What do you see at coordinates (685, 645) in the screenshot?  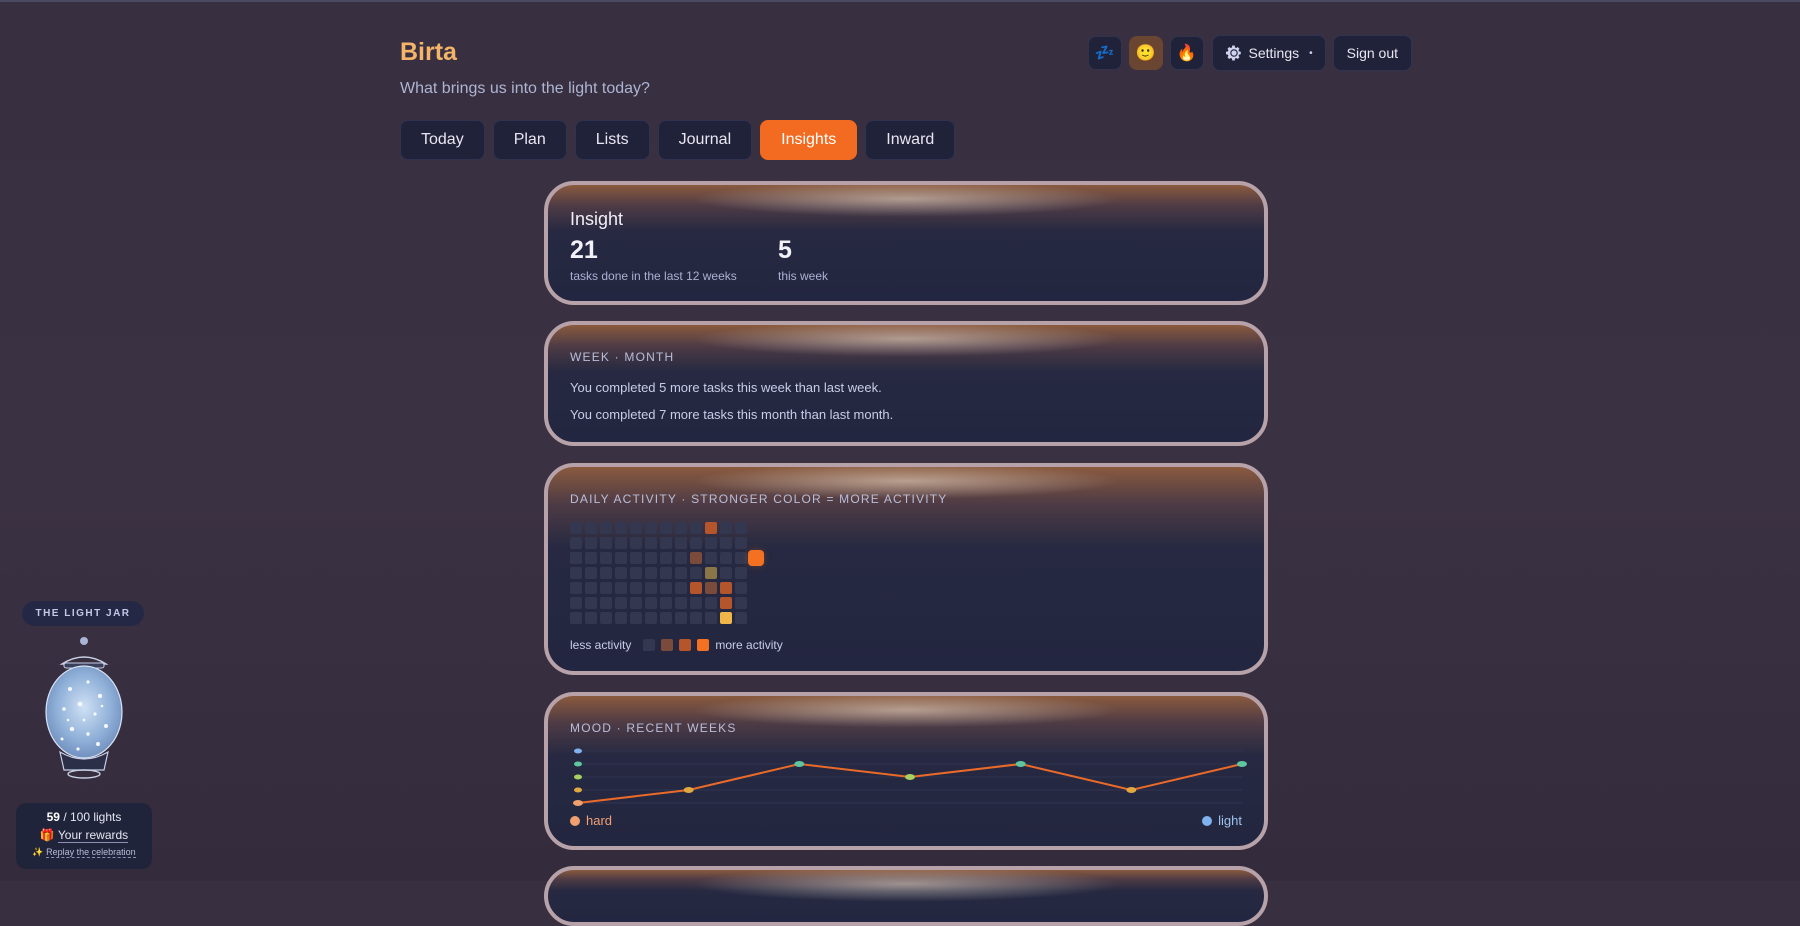 I see `legend-swatch-mid` at bounding box center [685, 645].